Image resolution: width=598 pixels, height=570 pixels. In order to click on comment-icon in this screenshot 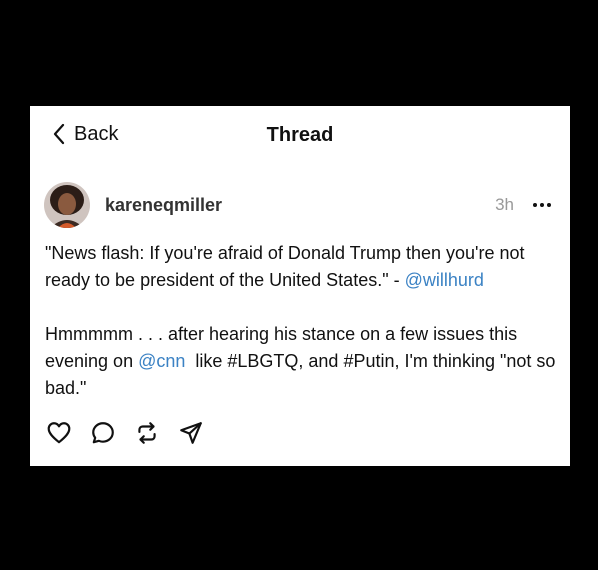, I will do `click(103, 433)`.